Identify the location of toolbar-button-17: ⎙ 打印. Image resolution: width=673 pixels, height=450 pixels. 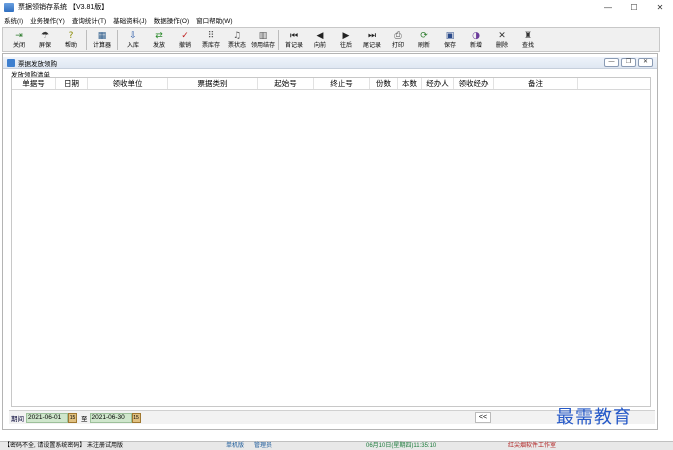
(398, 40).